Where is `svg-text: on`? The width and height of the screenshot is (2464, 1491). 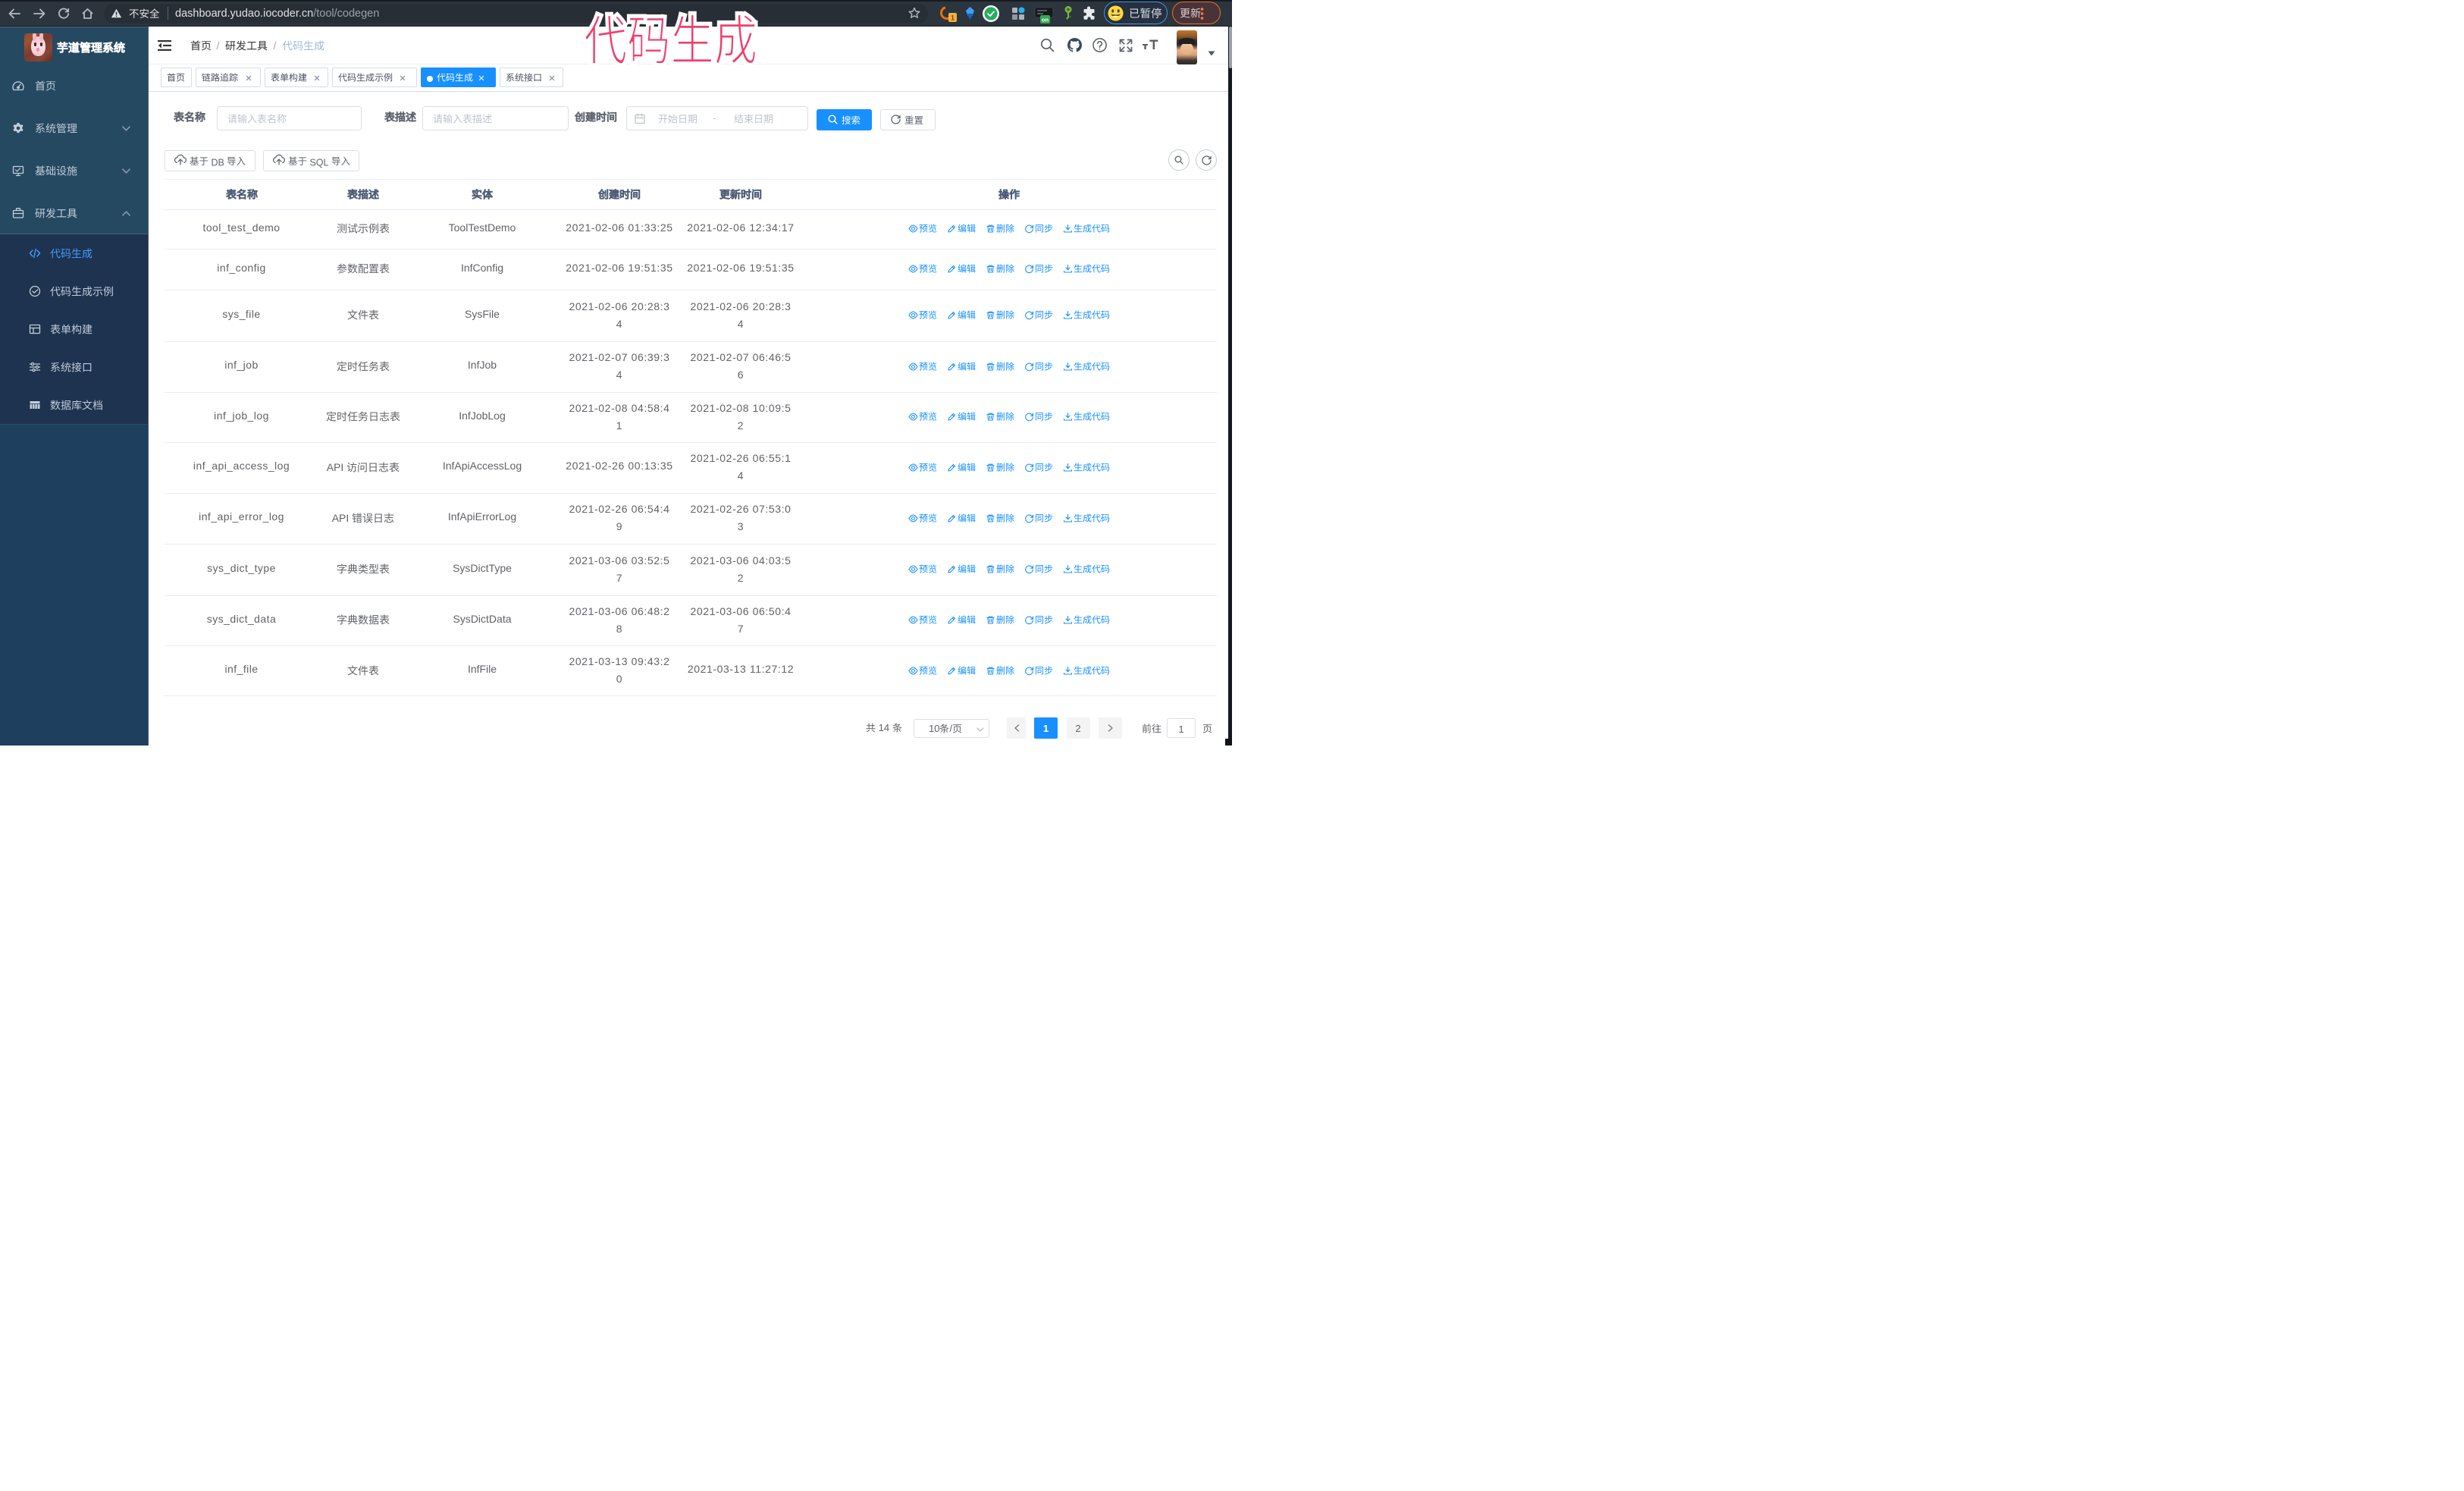 svg-text: on is located at coordinates (1045, 20).